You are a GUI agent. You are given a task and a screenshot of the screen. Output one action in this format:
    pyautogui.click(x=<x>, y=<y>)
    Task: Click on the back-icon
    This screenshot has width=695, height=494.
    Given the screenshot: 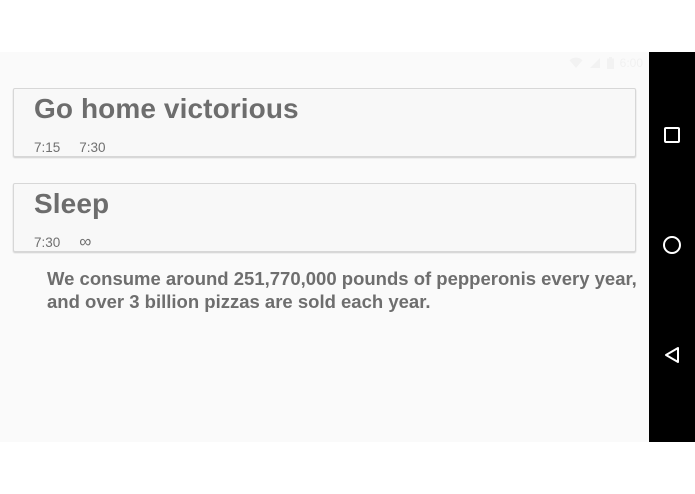 What is the action you would take?
    pyautogui.click(x=672, y=357)
    